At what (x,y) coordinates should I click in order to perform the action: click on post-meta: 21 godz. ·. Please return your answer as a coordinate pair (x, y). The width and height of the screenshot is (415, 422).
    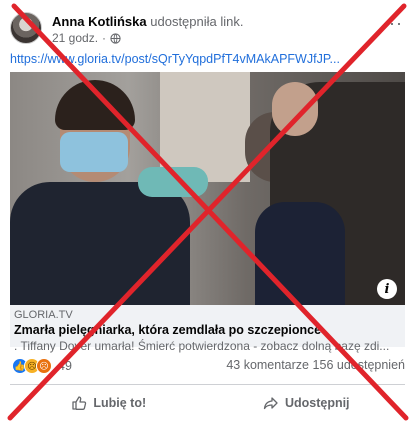
    Looking at the image, I should click on (86, 38).